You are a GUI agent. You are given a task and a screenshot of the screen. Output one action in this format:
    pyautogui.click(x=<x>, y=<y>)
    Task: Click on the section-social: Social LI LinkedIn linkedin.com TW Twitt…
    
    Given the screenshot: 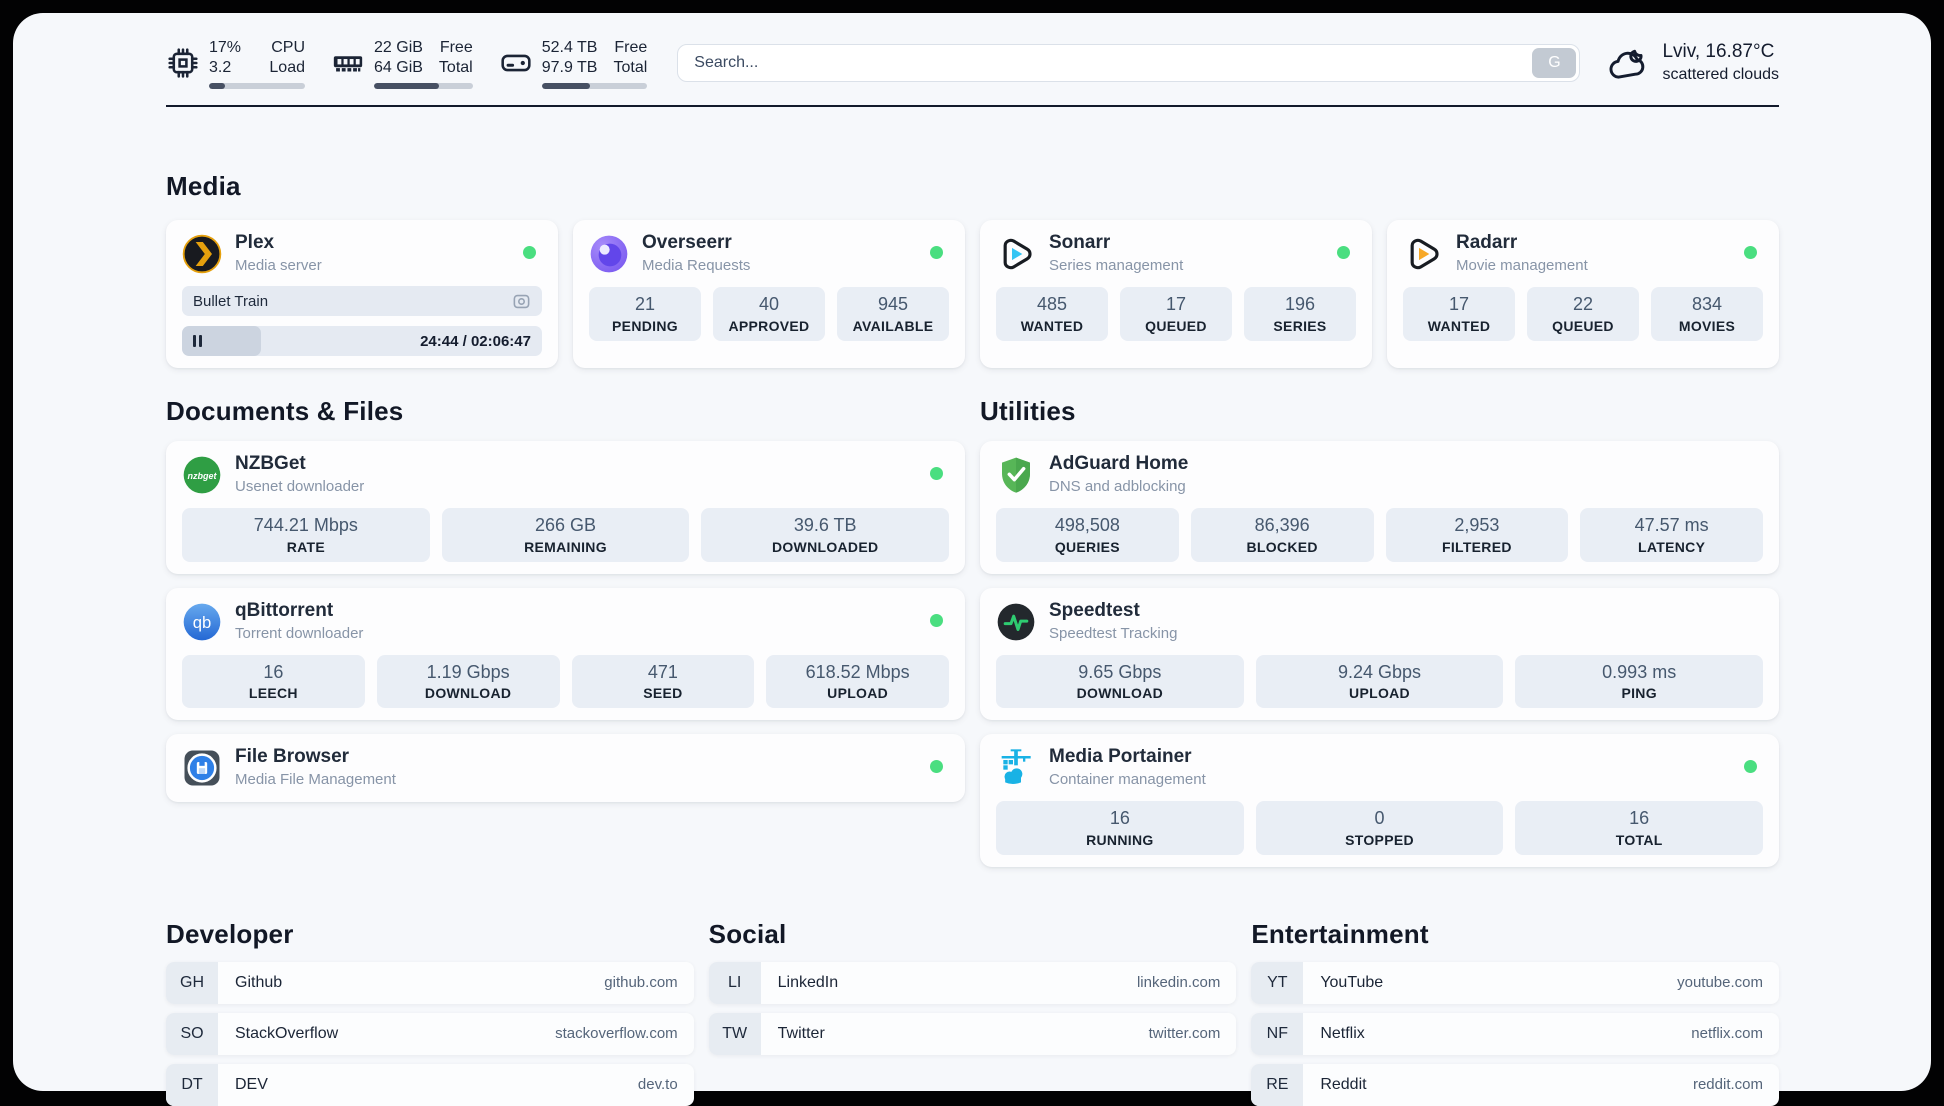 What is the action you would take?
    pyautogui.click(x=973, y=987)
    